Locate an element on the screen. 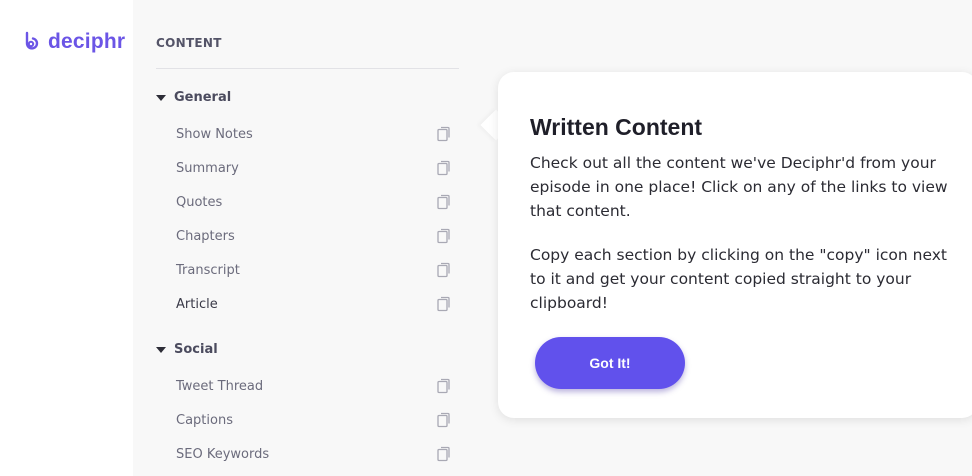 The width and height of the screenshot is (972, 476). popover-title: Written Content is located at coordinates (616, 127).